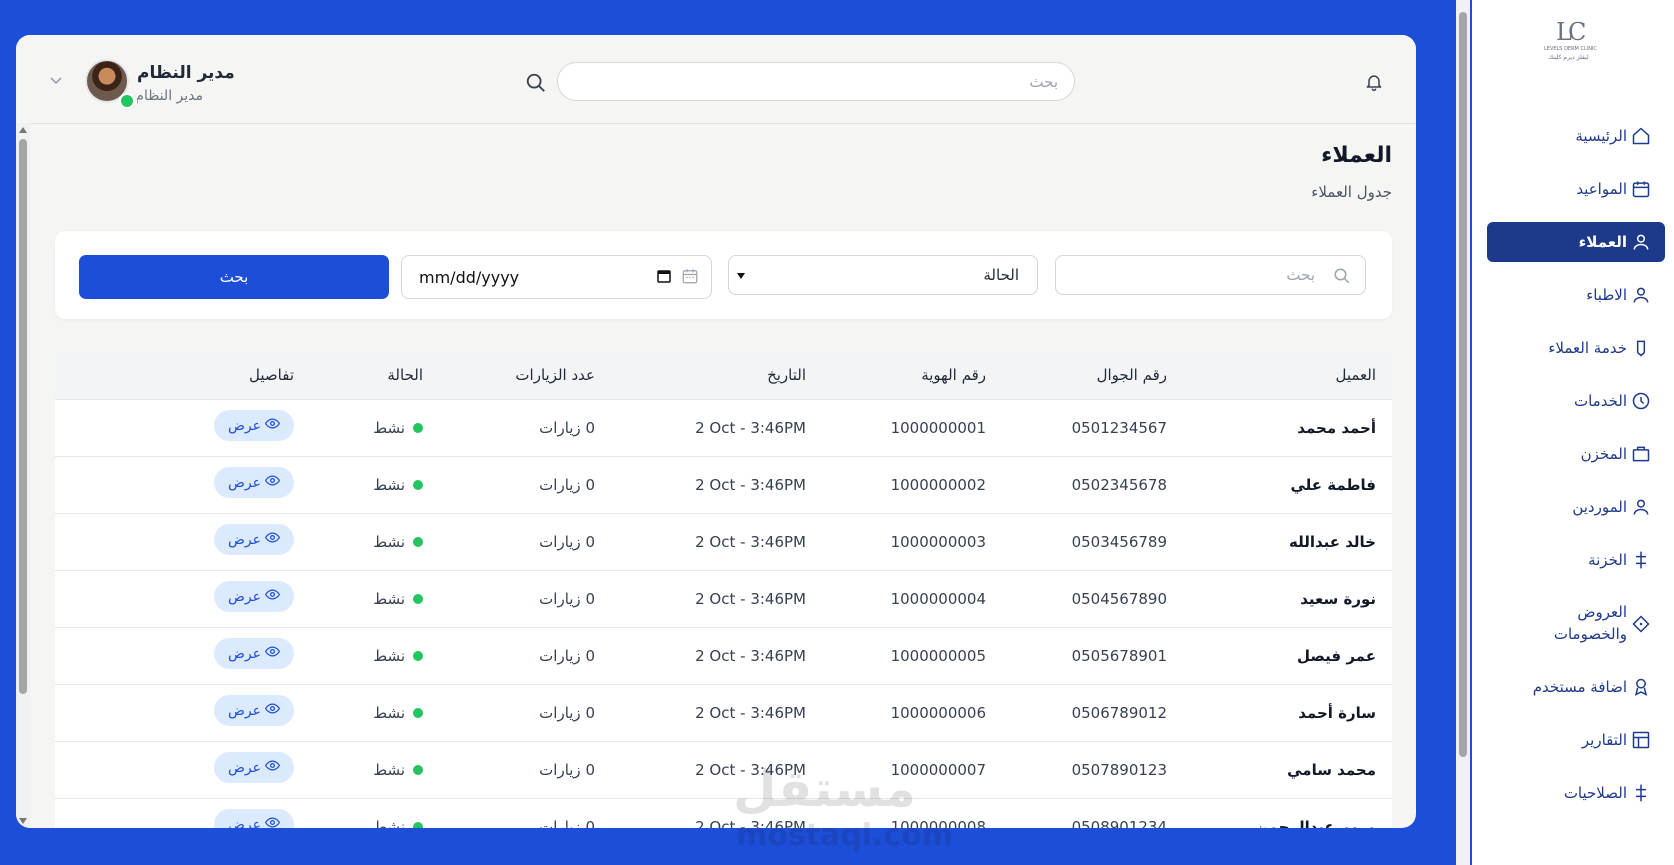  What do you see at coordinates (1576, 136) in the screenshot?
I see `sidebar-item-1: الرئيسية` at bounding box center [1576, 136].